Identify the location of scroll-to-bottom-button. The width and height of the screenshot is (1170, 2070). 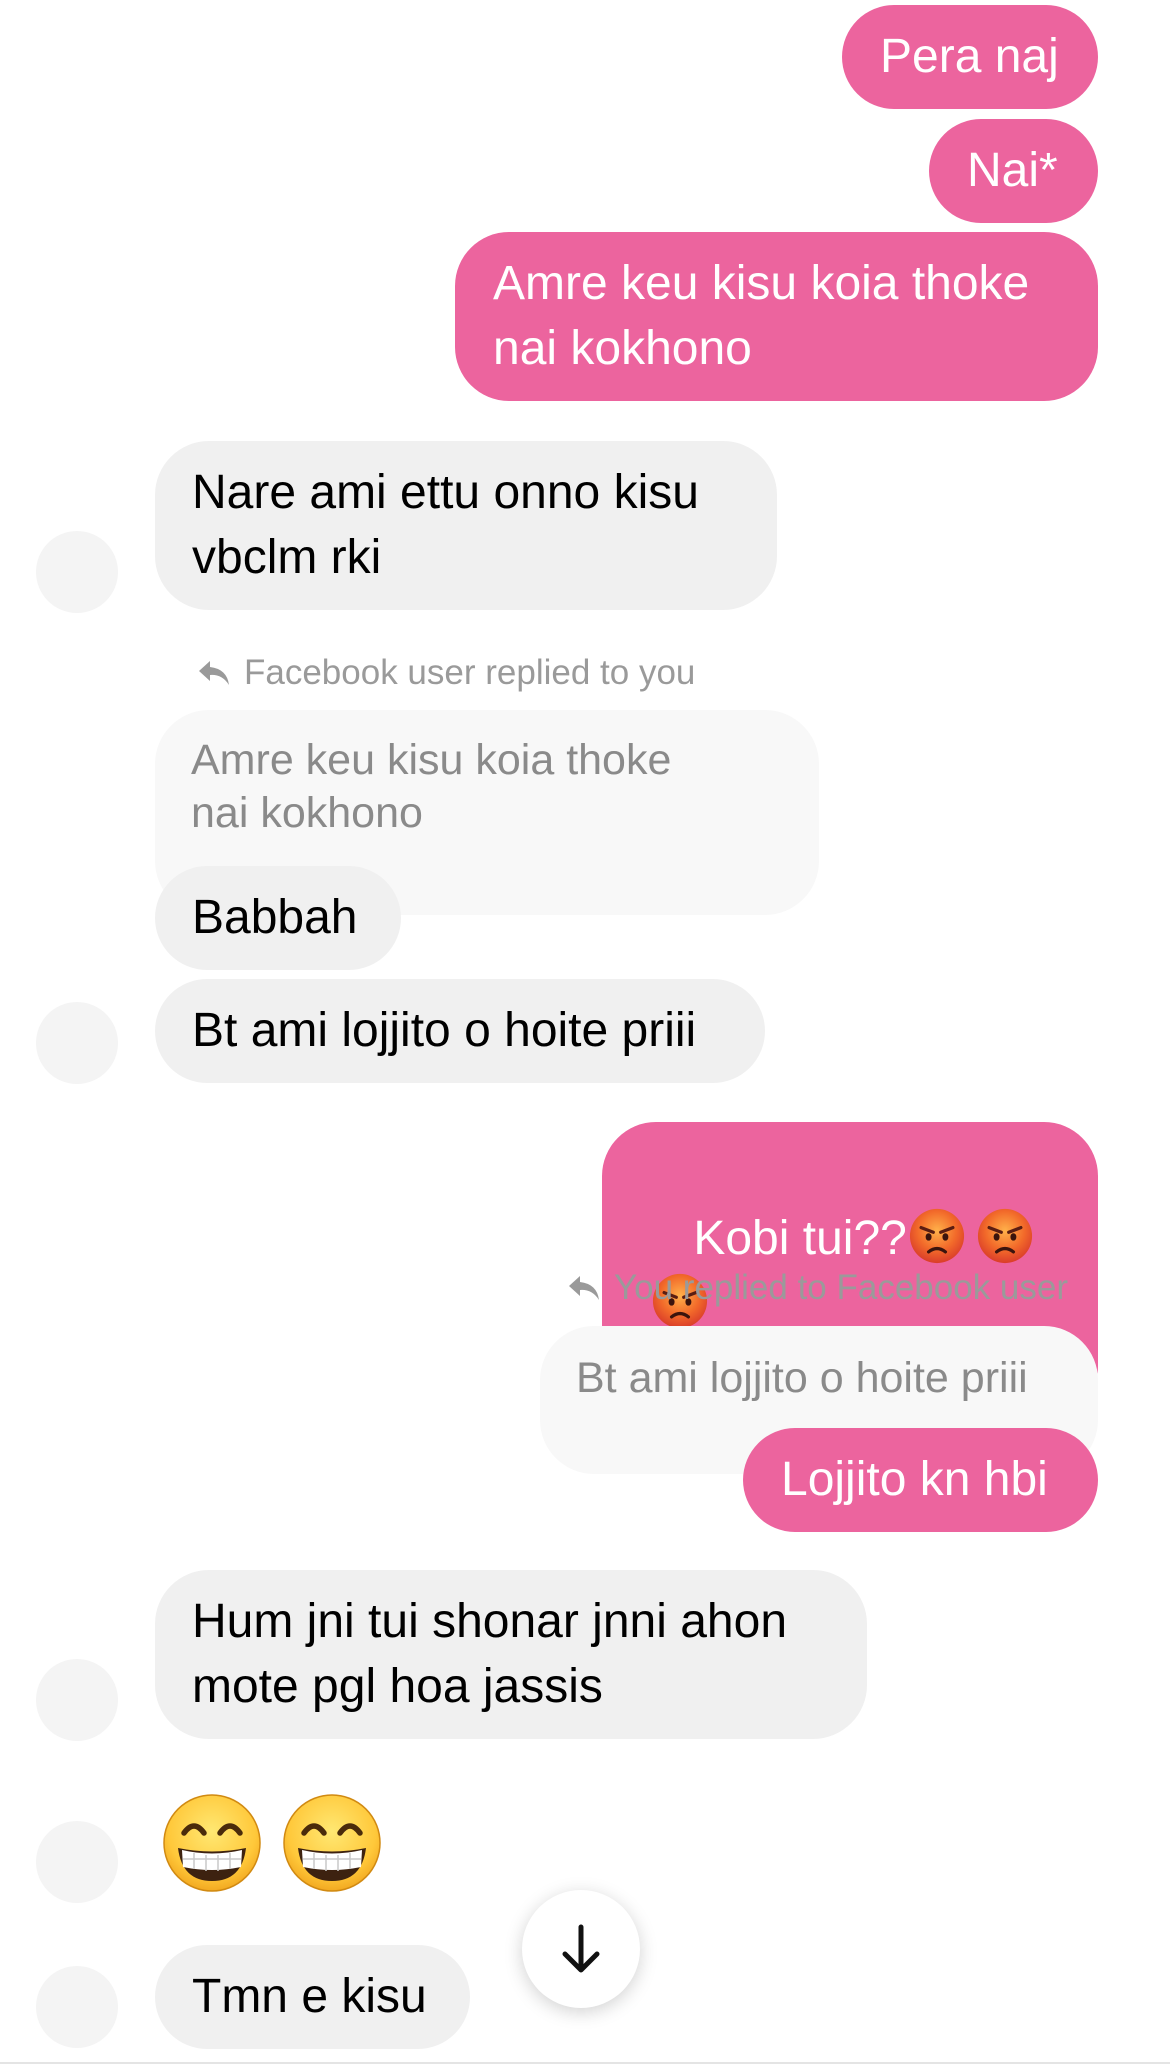
(581, 1949).